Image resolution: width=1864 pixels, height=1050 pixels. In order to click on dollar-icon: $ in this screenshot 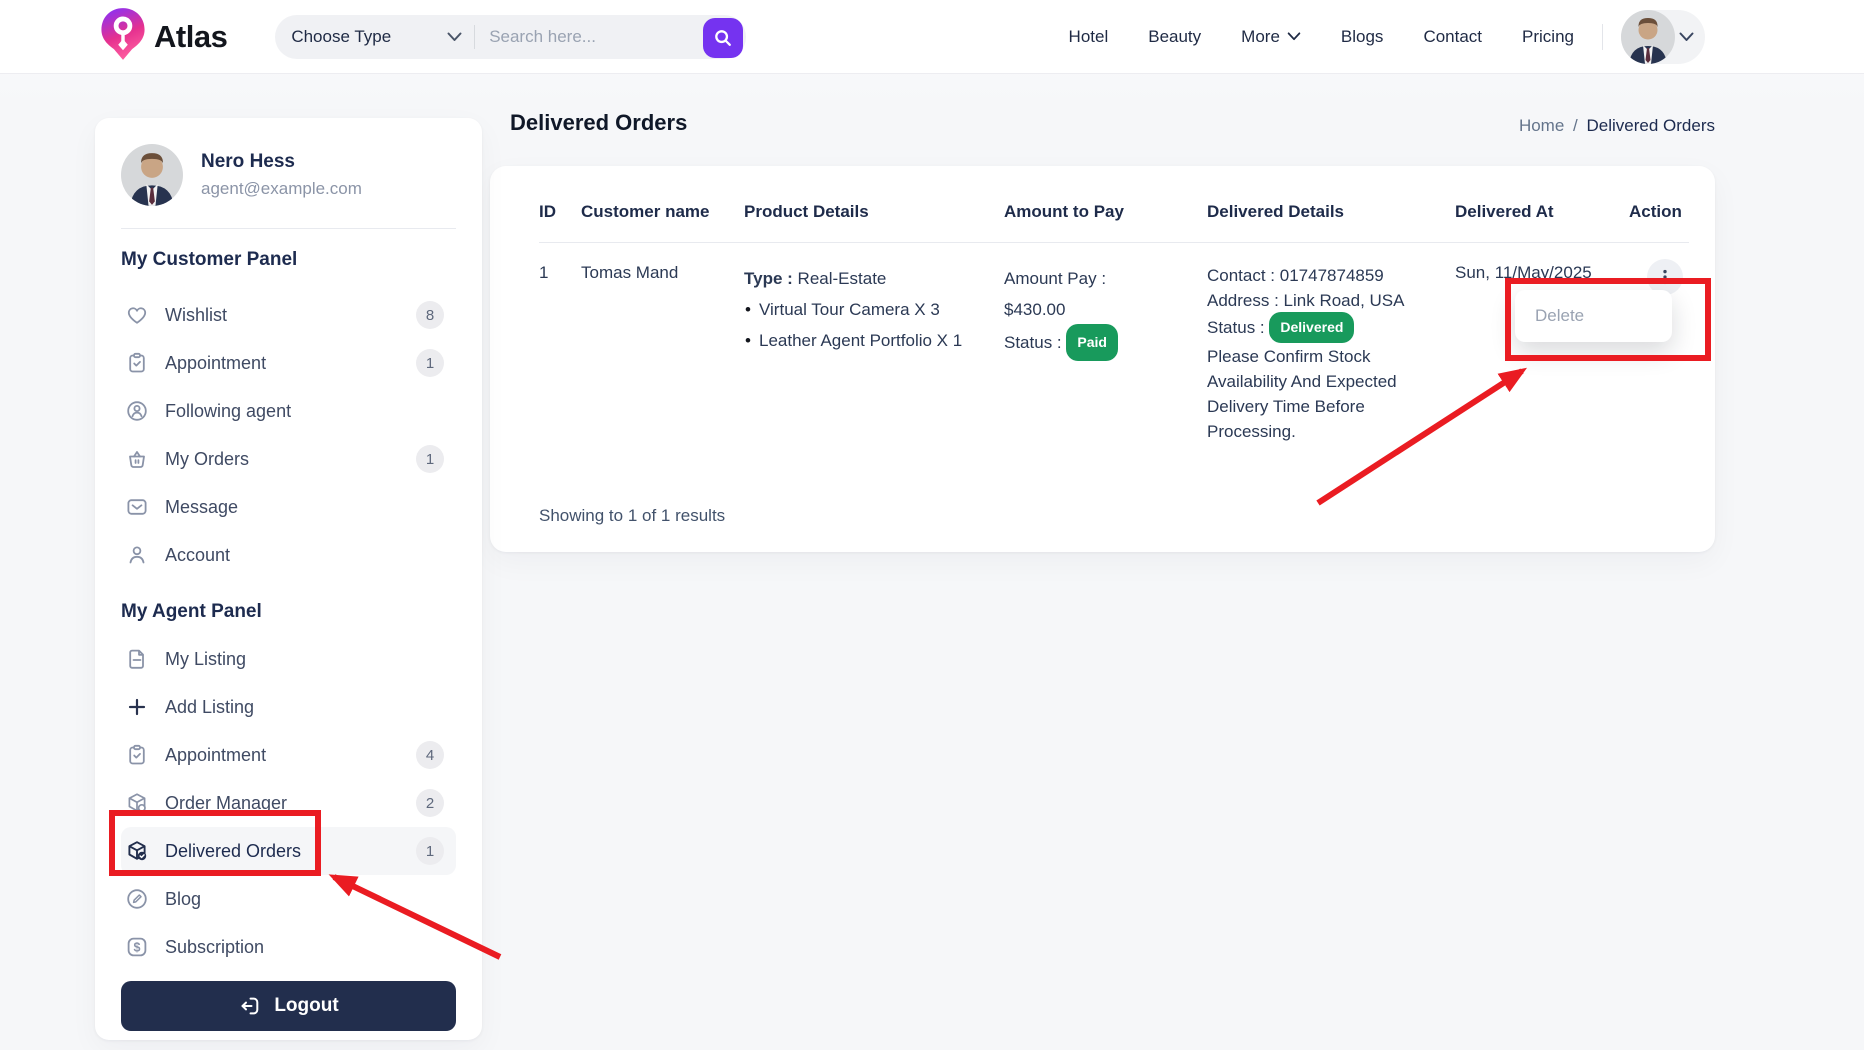, I will do `click(137, 947)`.